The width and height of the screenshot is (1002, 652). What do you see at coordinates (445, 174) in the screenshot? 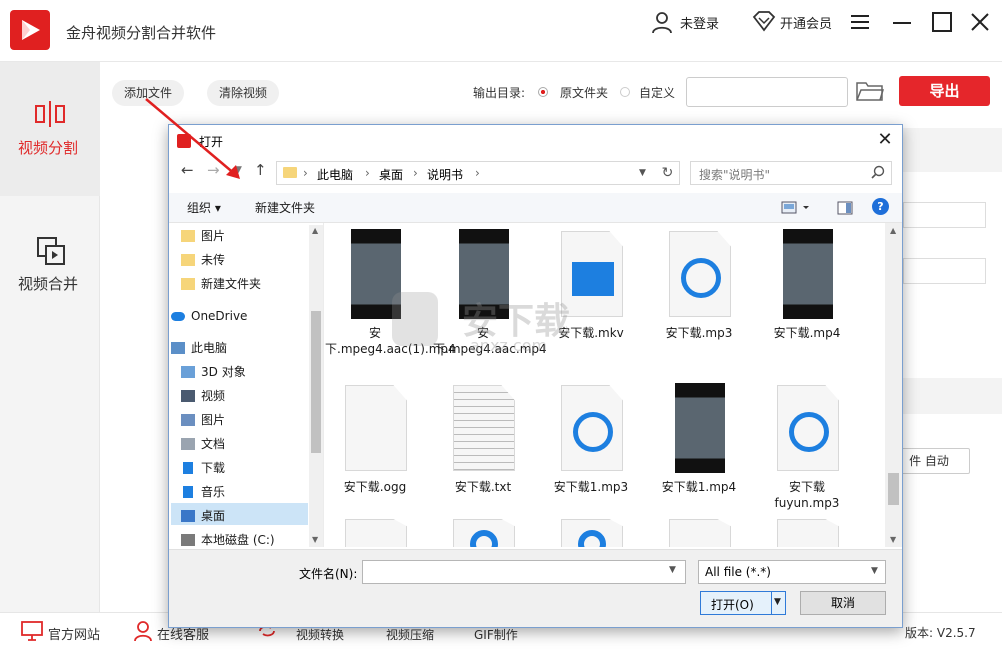
I see `breadcrumb-manual: 说明书` at bounding box center [445, 174].